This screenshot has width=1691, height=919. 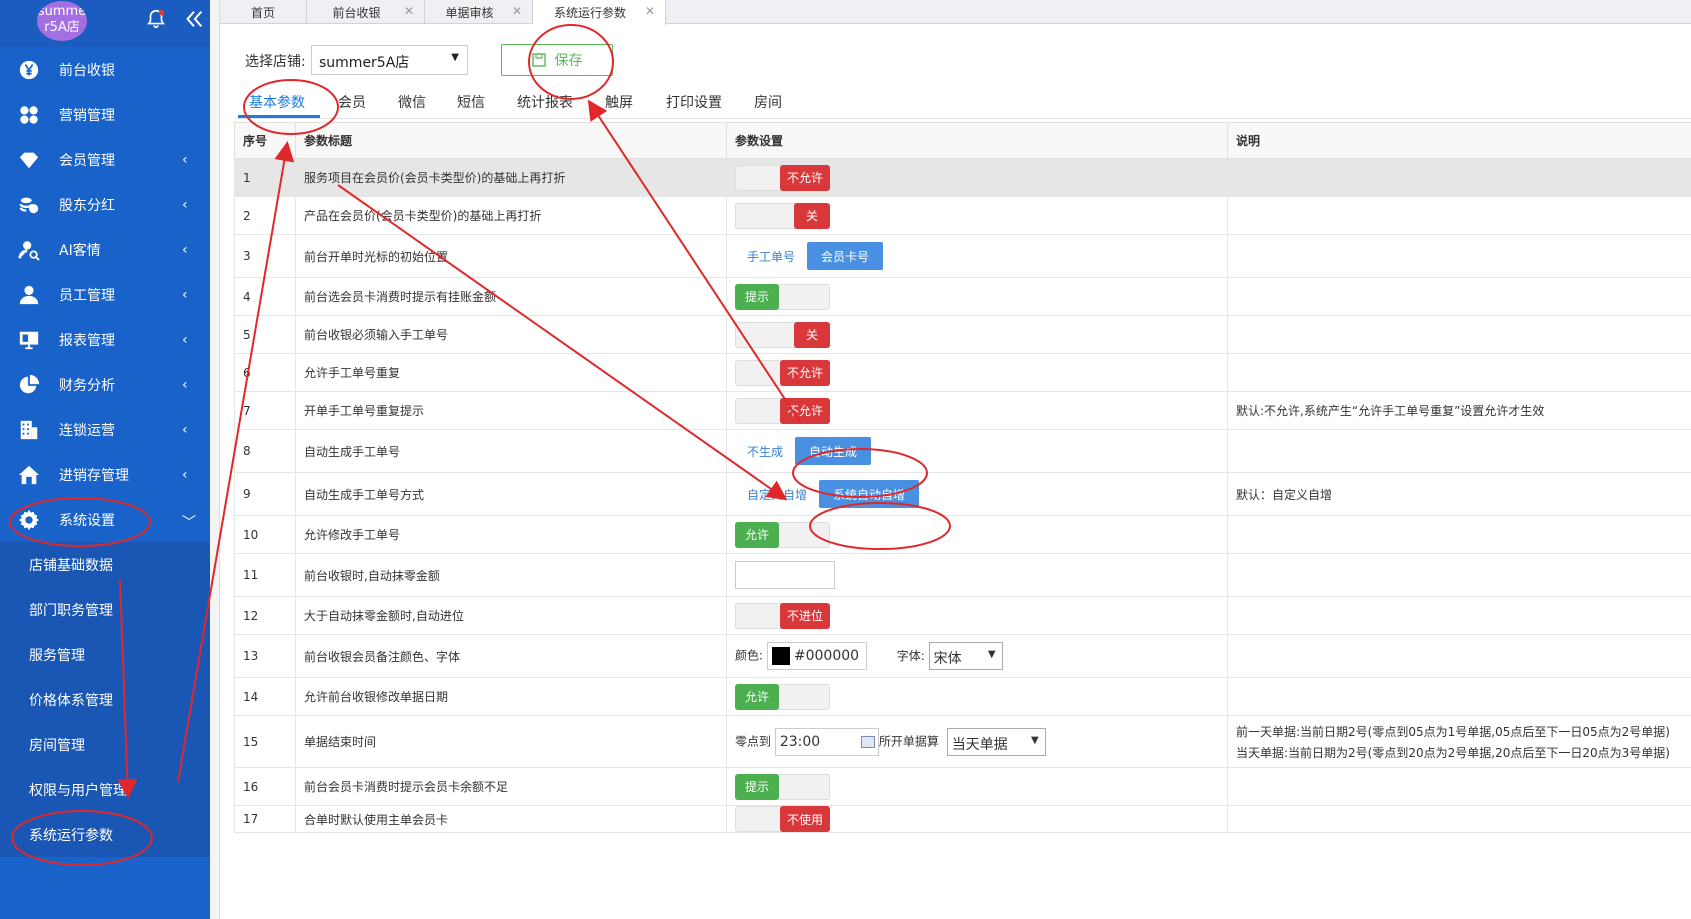 I want to click on avatar: summe r5A店, so click(x=62, y=21).